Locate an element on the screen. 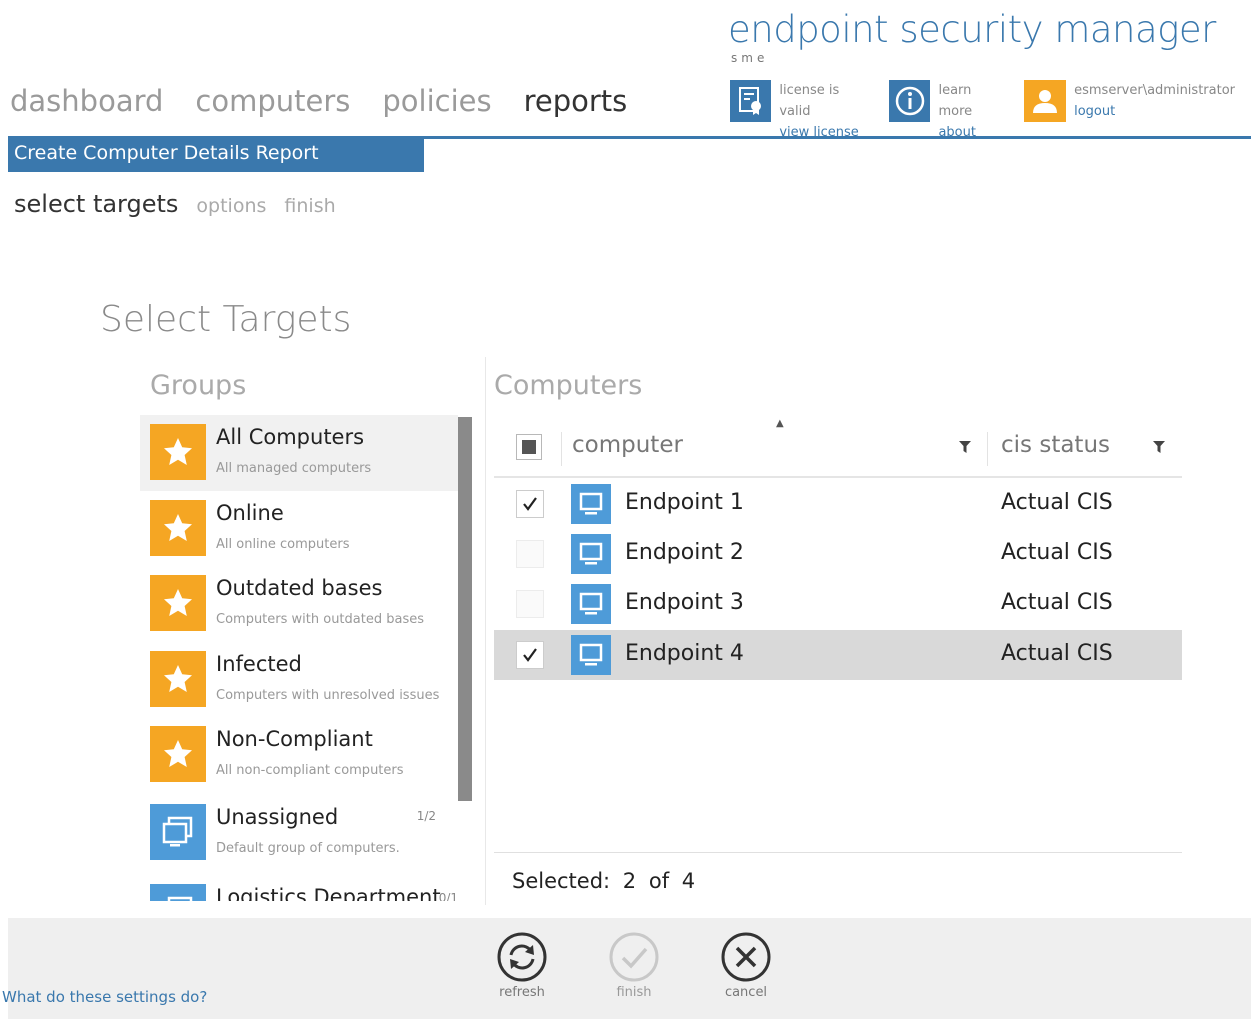 Image resolution: width=1251 pixels, height=1019 pixels. computers-icon is located at coordinates (178, 832).